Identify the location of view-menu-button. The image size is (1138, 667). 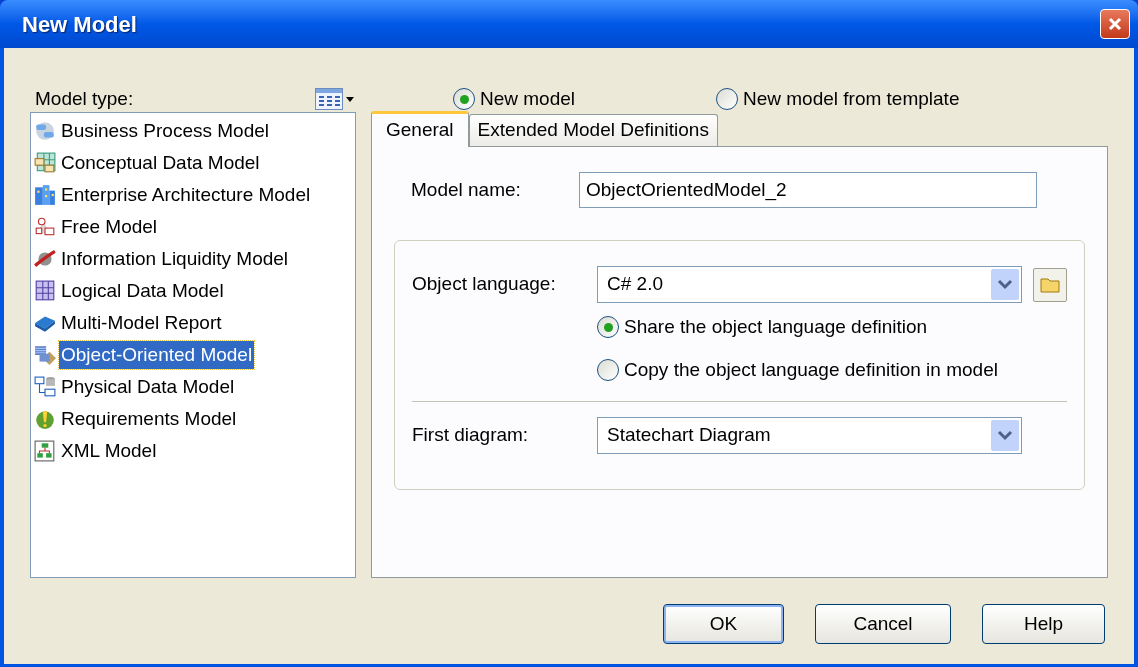
(334, 99).